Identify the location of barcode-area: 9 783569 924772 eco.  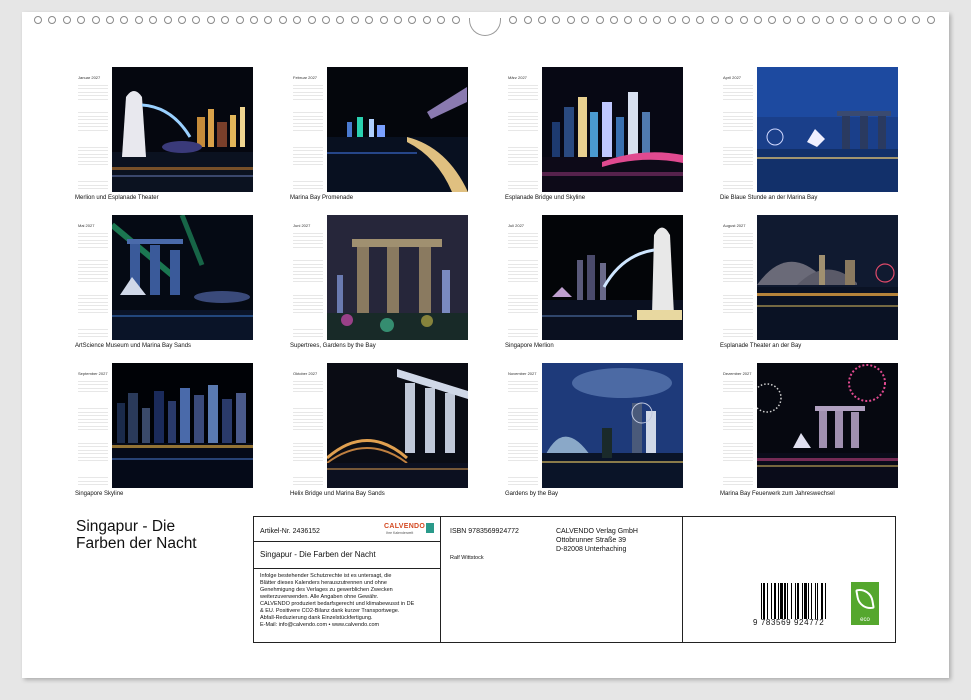
(574, 579).